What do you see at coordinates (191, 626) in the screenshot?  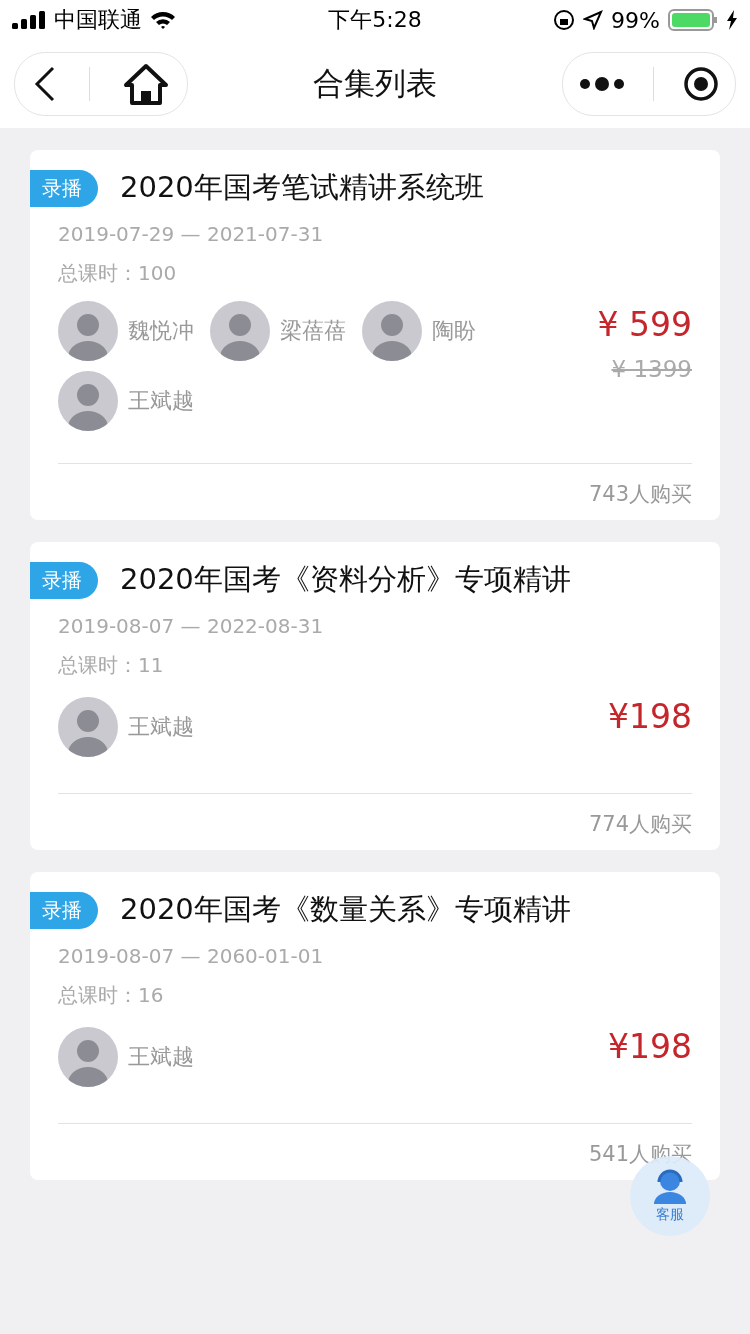 I see `course-dates: 2019-08-07 — 2022-08-31` at bounding box center [191, 626].